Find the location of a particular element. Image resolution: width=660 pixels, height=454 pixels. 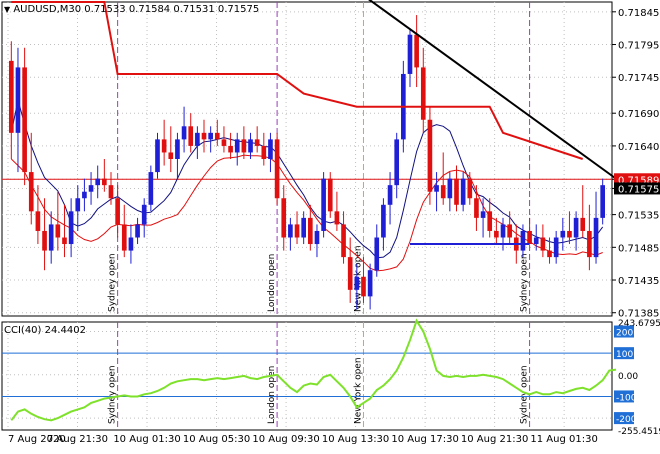

session-marker-label: Sydney open is located at coordinates (113, 282).